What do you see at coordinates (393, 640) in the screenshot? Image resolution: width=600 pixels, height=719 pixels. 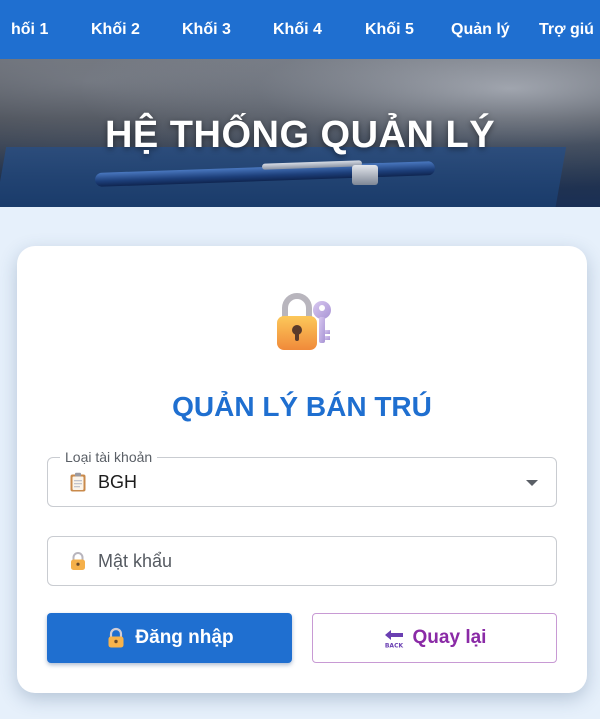 I see `back-arrow-icon: BACK` at bounding box center [393, 640].